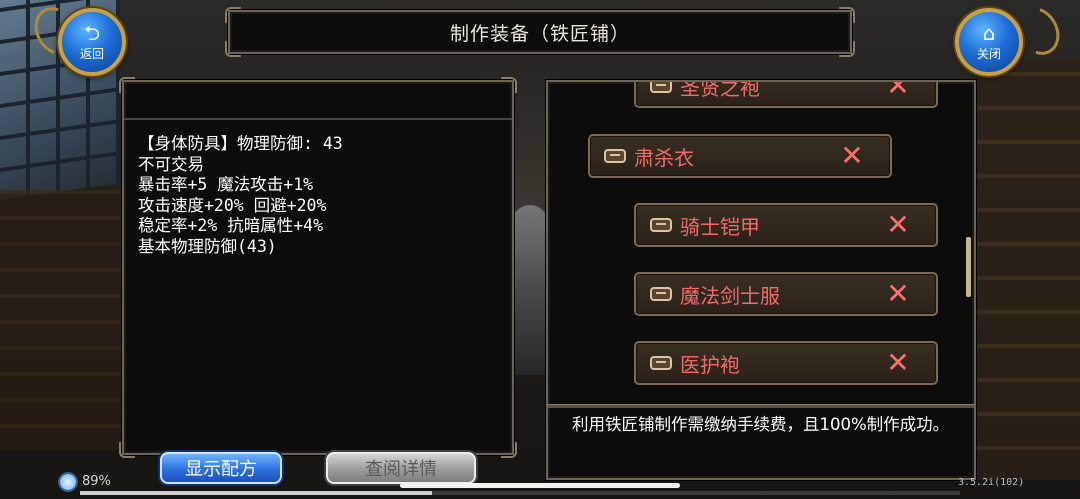 The height and width of the screenshot is (499, 1080). Describe the element at coordinates (1027, 270) in the screenshot. I see `background-bookshelf-right` at that location.